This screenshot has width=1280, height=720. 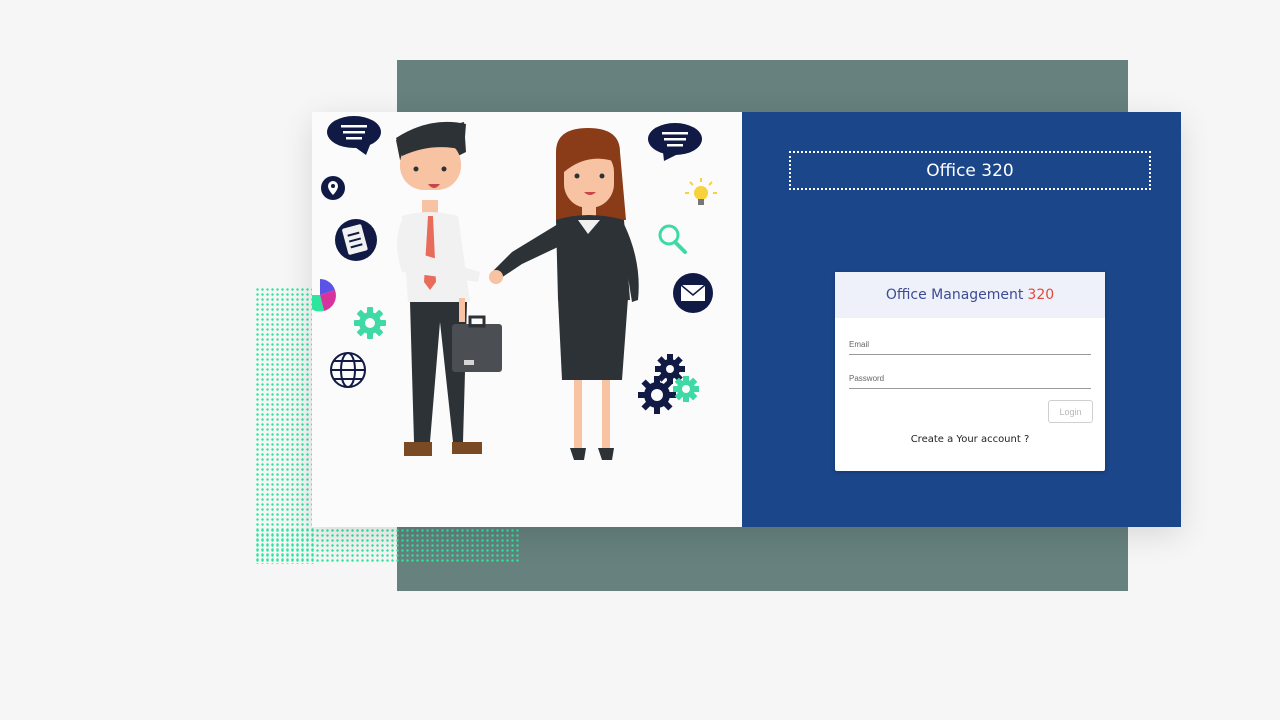 I want to click on magnifier-icon, so click(x=672, y=239).